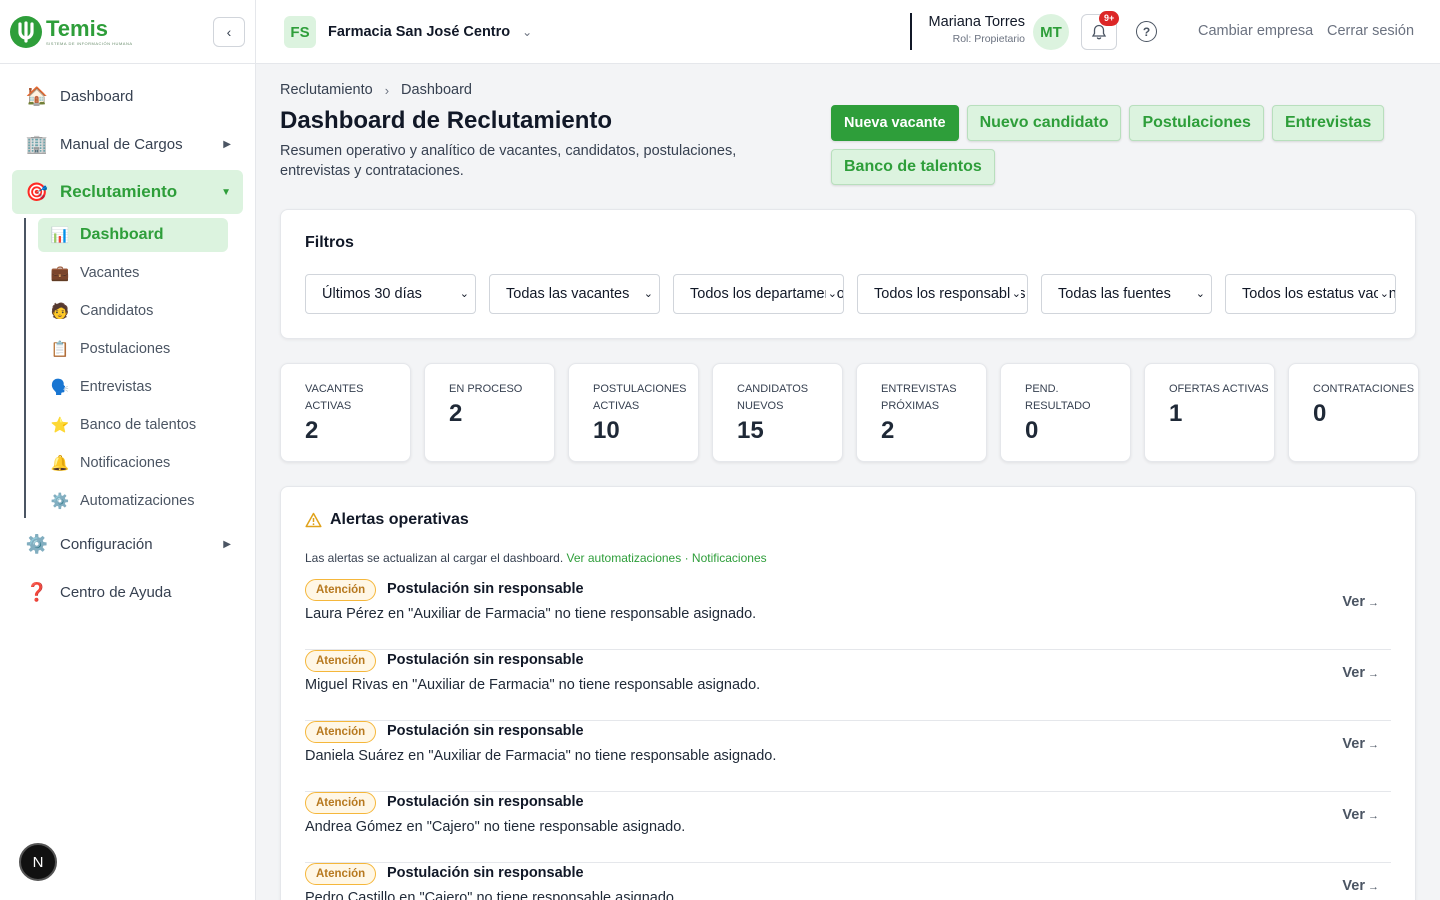 This screenshot has height=900, width=1440. I want to click on applications-button: Postulaciones, so click(1196, 123).